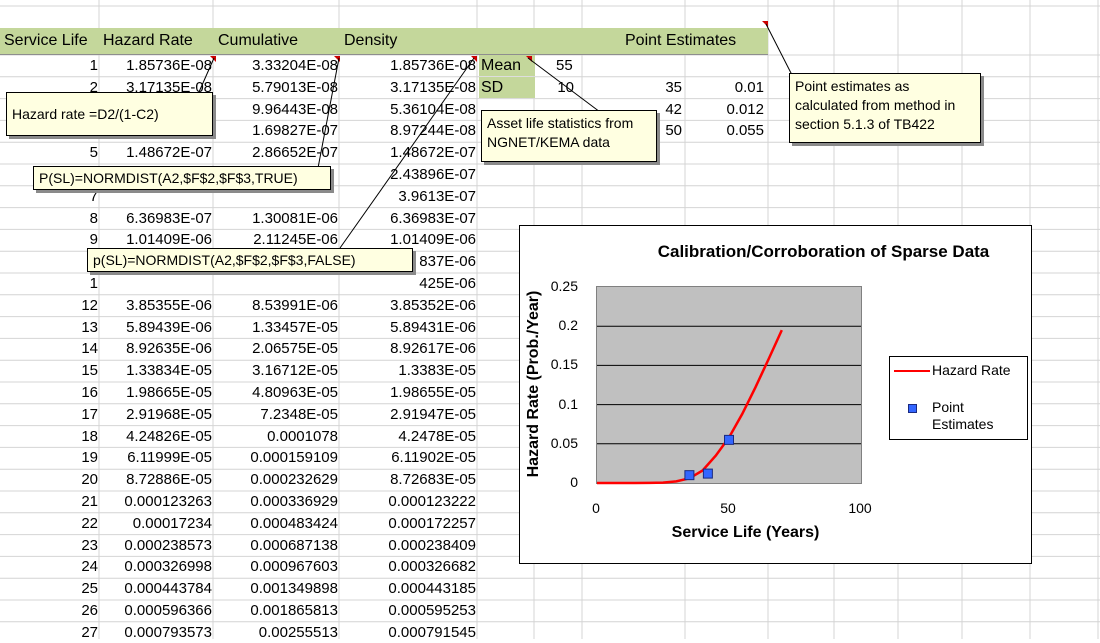  Describe the element at coordinates (408, 175) in the screenshot. I see `cell-density: 2.43896E-07` at that location.